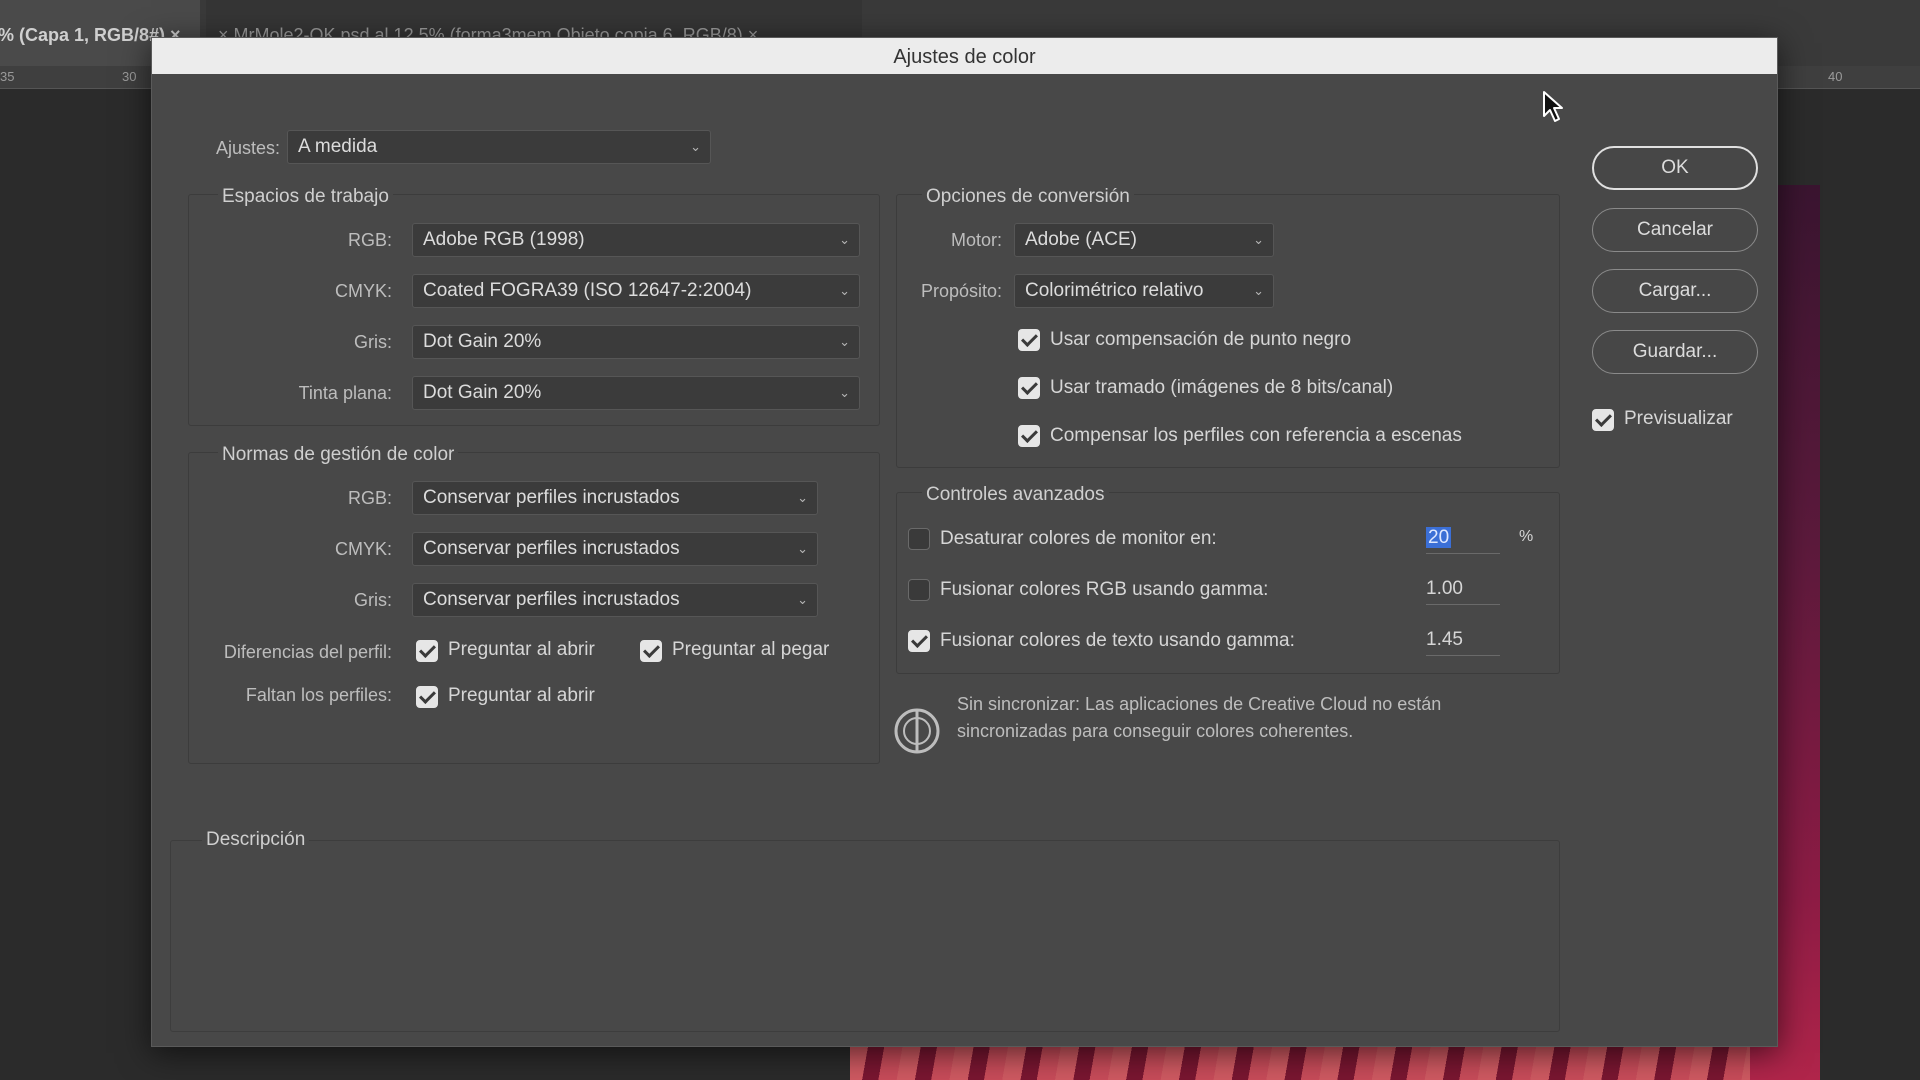 The image size is (1920, 1080). What do you see at coordinates (338, 146) in the screenshot?
I see `settings-value: A medida` at bounding box center [338, 146].